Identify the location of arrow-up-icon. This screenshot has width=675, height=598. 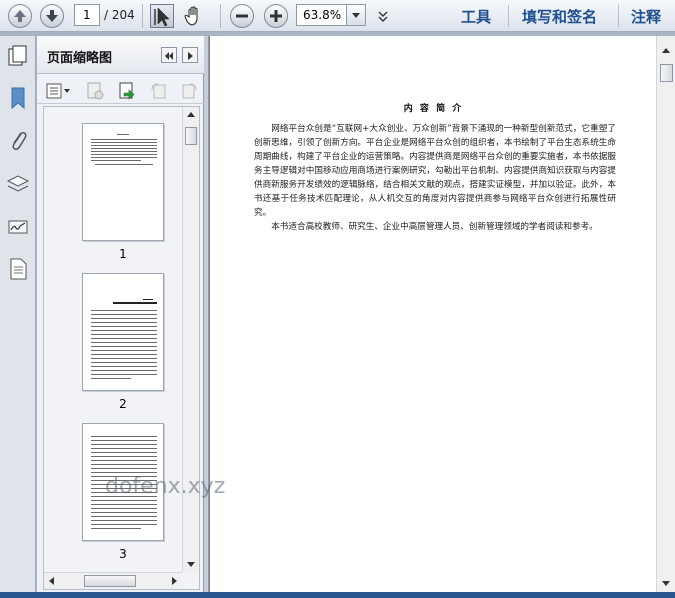
(20, 16).